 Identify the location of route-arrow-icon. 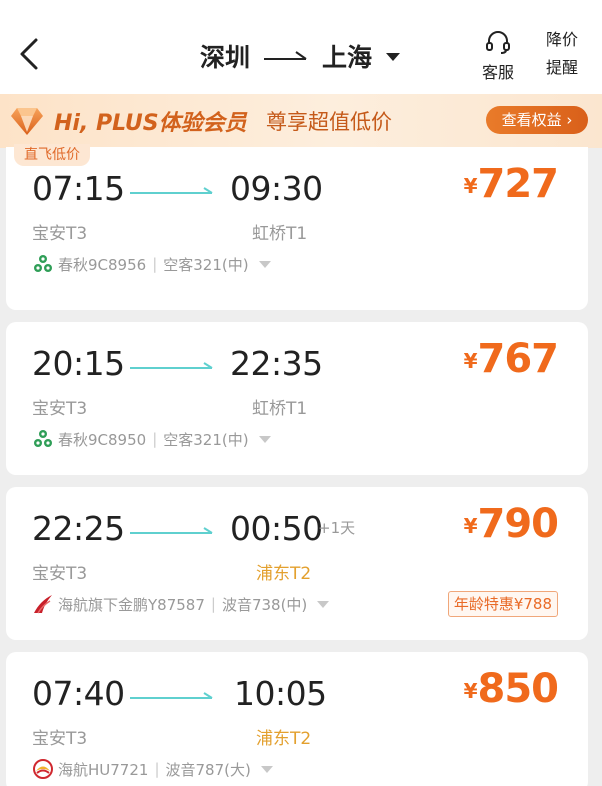
(286, 56).